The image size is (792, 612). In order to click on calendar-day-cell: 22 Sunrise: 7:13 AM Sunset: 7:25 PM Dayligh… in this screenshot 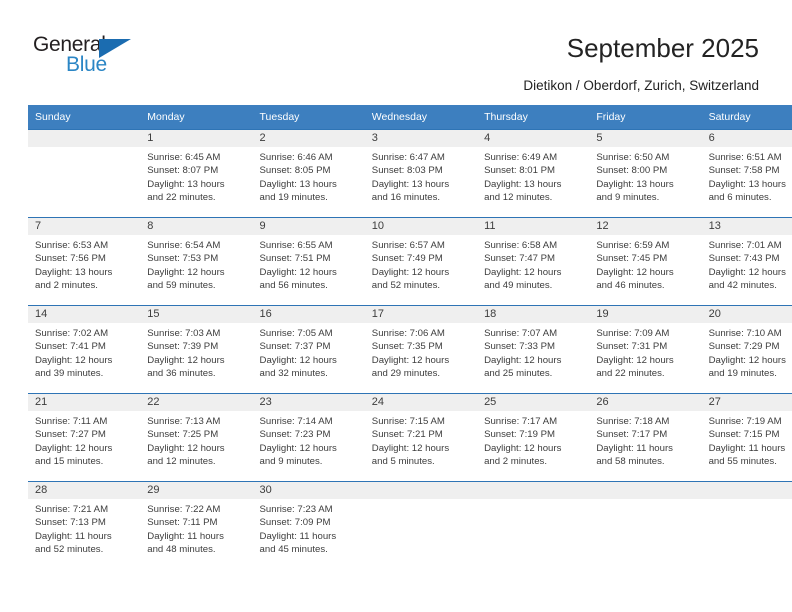, I will do `click(196, 437)`.